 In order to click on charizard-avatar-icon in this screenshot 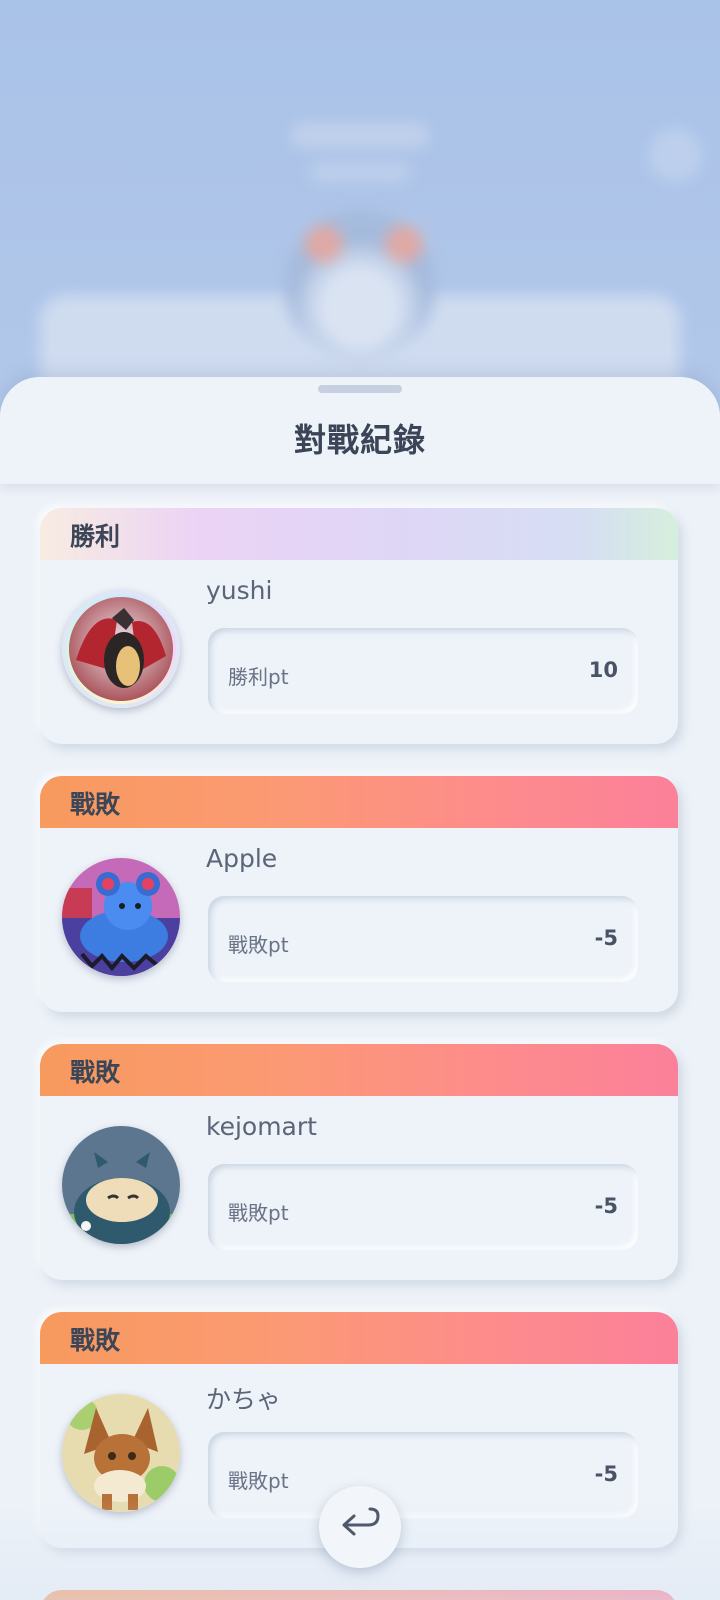, I will do `click(121, 649)`.